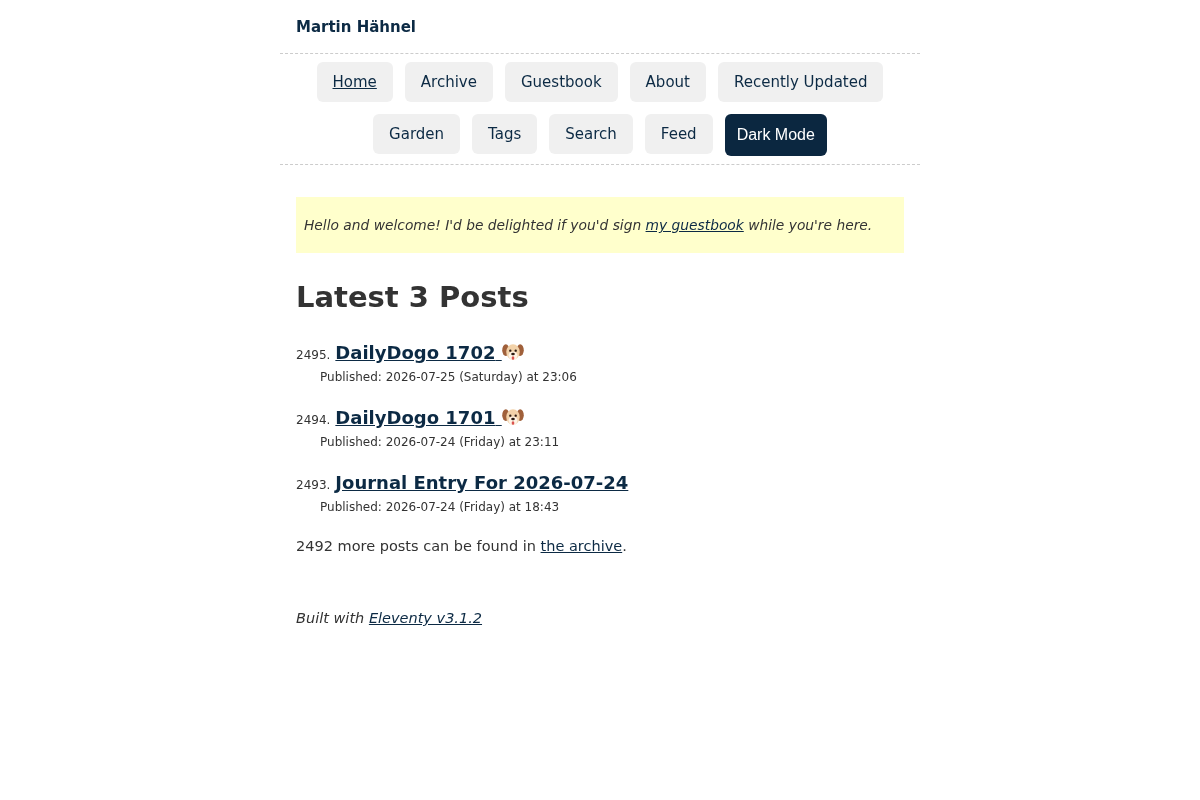 This screenshot has width=1200, height=800. Describe the element at coordinates (429, 418) in the screenshot. I see `post-title-link: DailyDogo 1701` at that location.